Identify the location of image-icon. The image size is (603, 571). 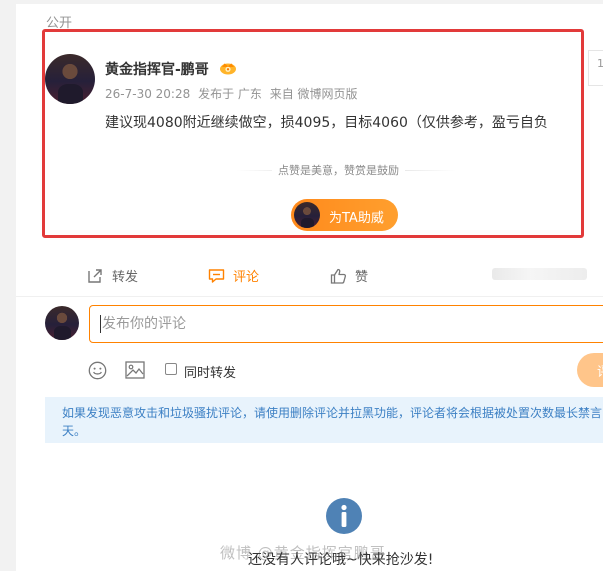
(135, 370).